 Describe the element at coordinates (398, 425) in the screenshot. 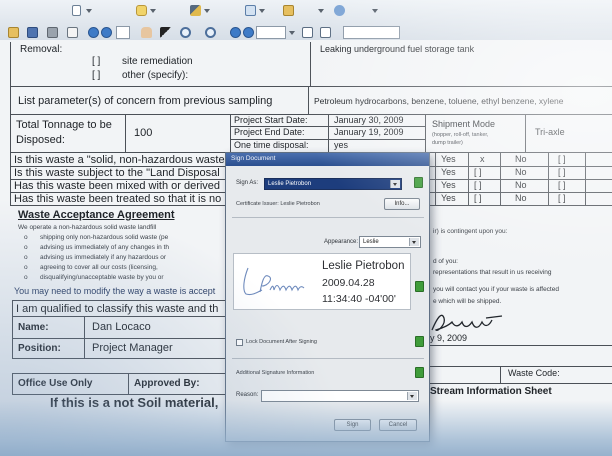

I see `cancel-button: Cancel` at that location.